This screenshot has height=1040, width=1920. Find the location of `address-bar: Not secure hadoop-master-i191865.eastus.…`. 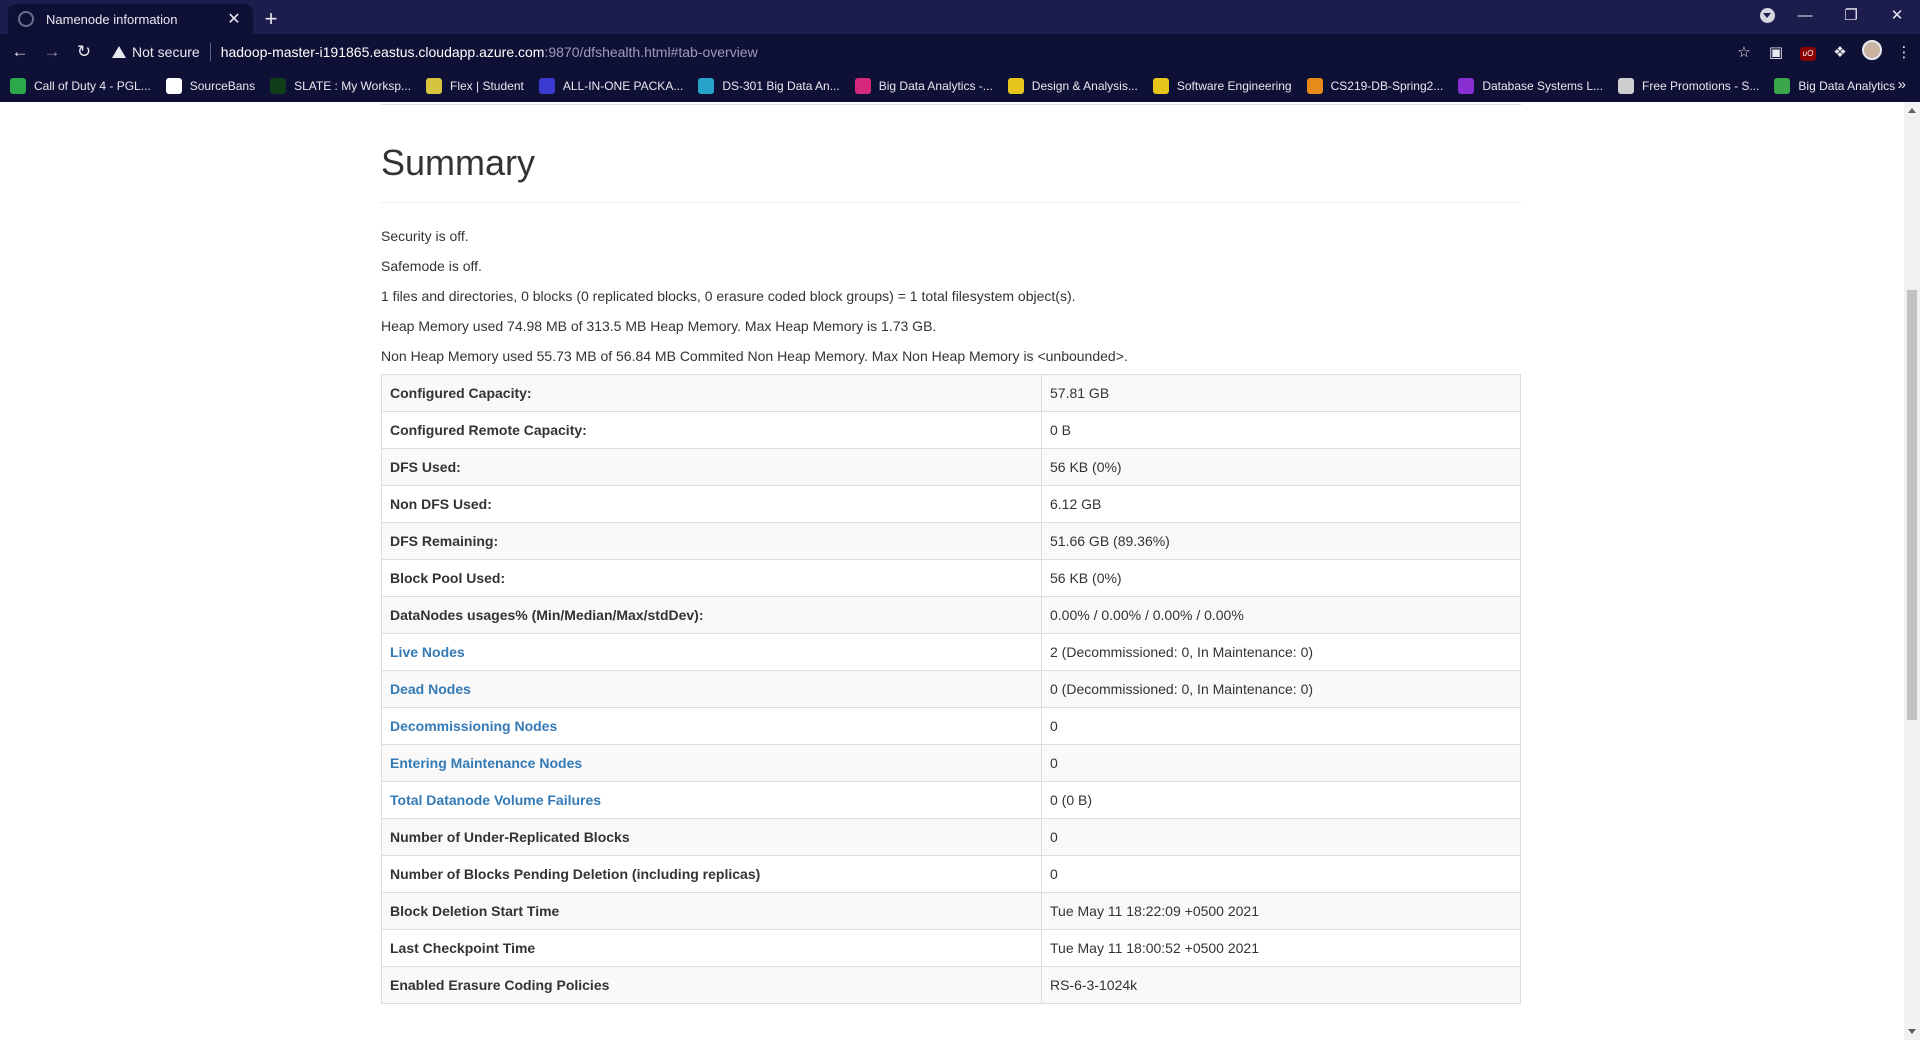

address-bar: Not secure hadoop-master-i191865.eastus.… is located at coordinates (913, 52).